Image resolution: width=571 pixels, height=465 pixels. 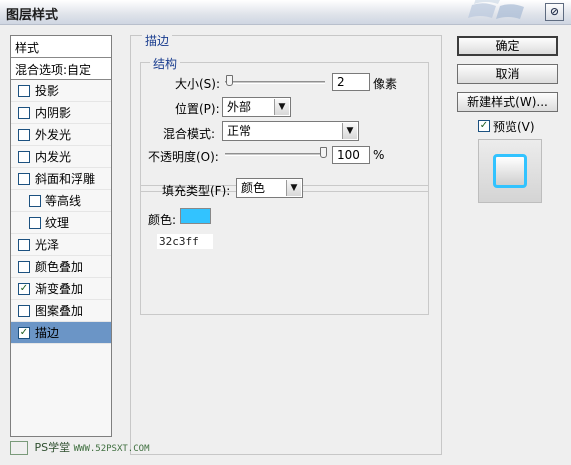 I want to click on blending-options-item: 混合选项:自定, so click(x=61, y=69).